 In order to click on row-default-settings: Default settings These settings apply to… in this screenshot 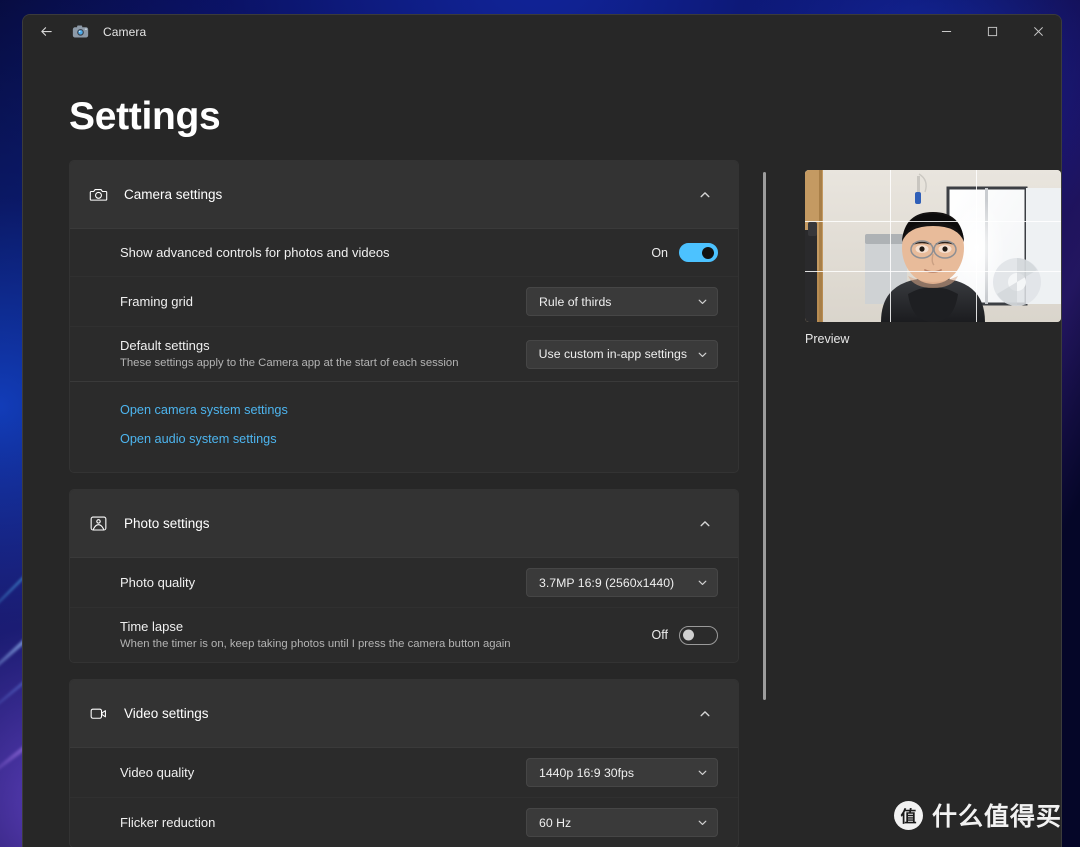, I will do `click(404, 353)`.